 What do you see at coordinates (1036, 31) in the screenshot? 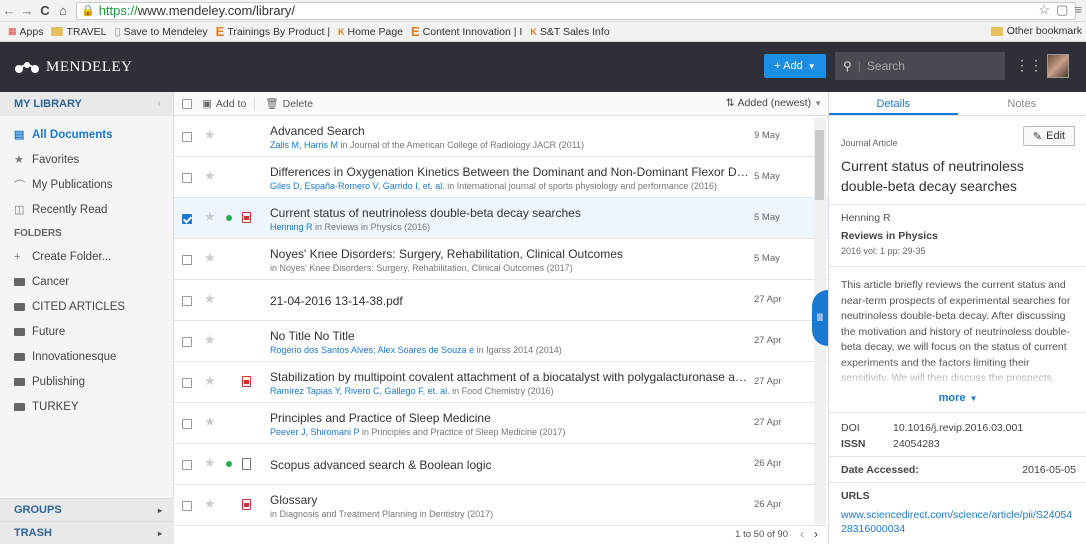
I see `bookmark-other: Other bookmark` at bounding box center [1036, 31].